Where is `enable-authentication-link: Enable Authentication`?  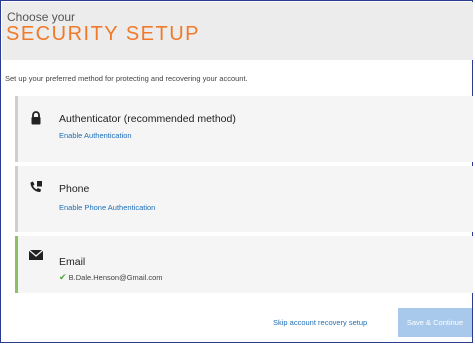 enable-authentication-link: Enable Authentication is located at coordinates (95, 135).